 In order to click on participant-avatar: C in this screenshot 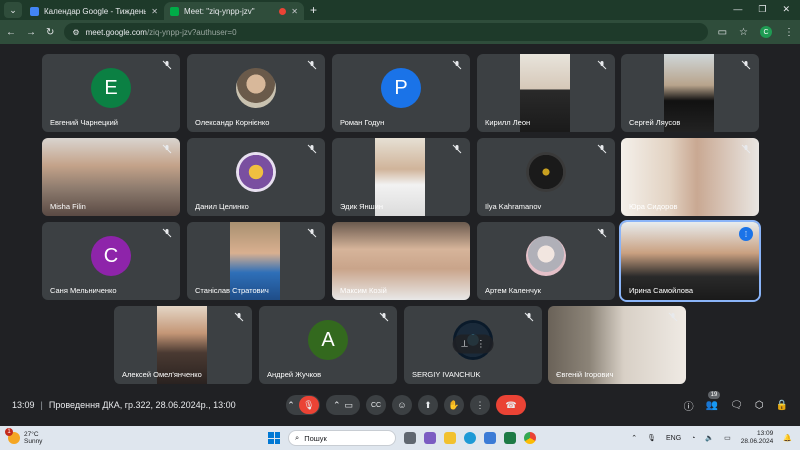, I will do `click(111, 256)`.